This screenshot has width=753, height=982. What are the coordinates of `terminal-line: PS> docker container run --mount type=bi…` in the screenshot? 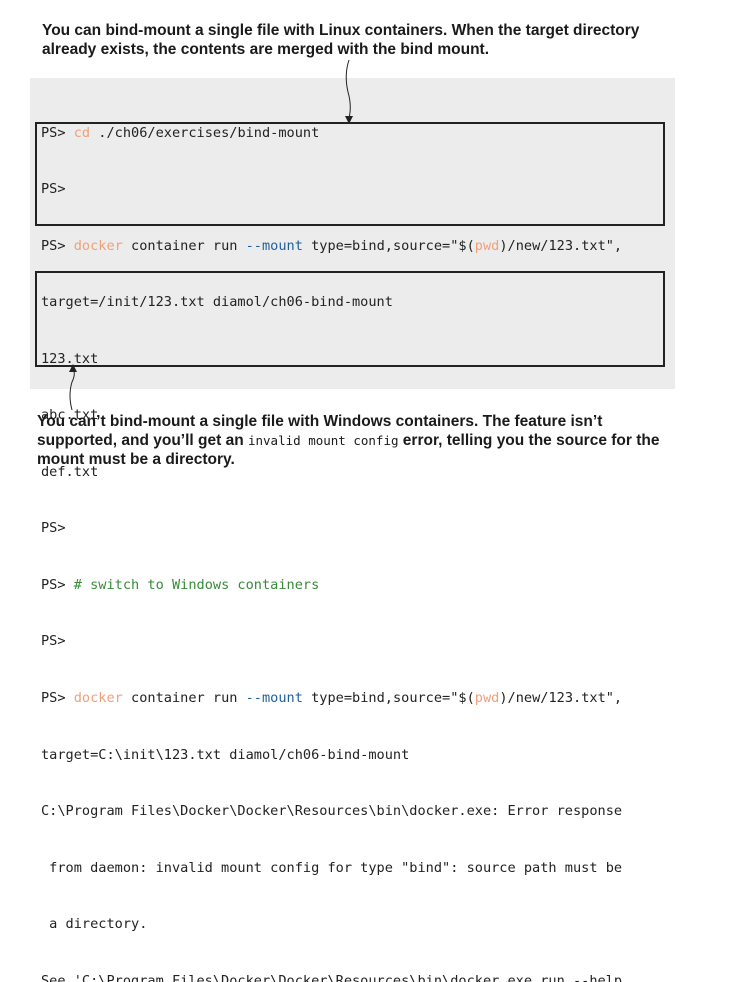 It's located at (332, 698).